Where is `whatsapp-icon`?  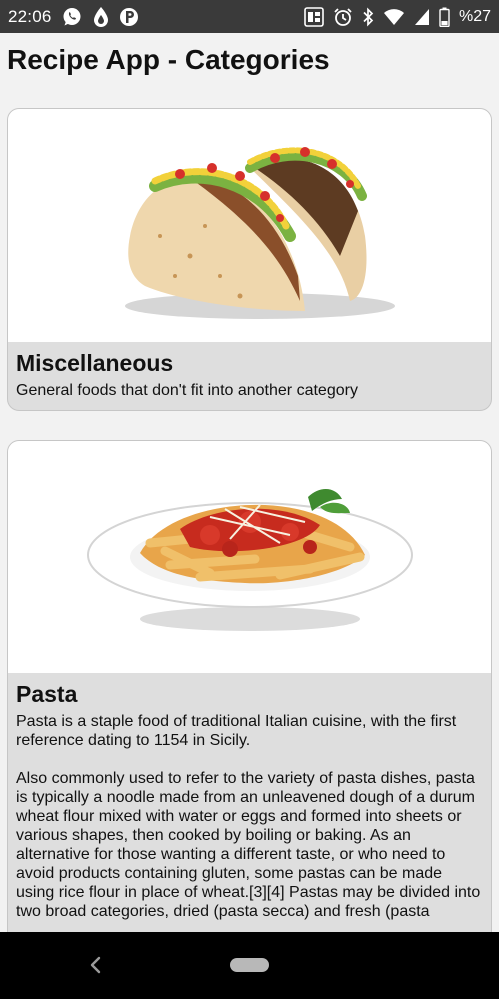
whatsapp-icon is located at coordinates (72, 17).